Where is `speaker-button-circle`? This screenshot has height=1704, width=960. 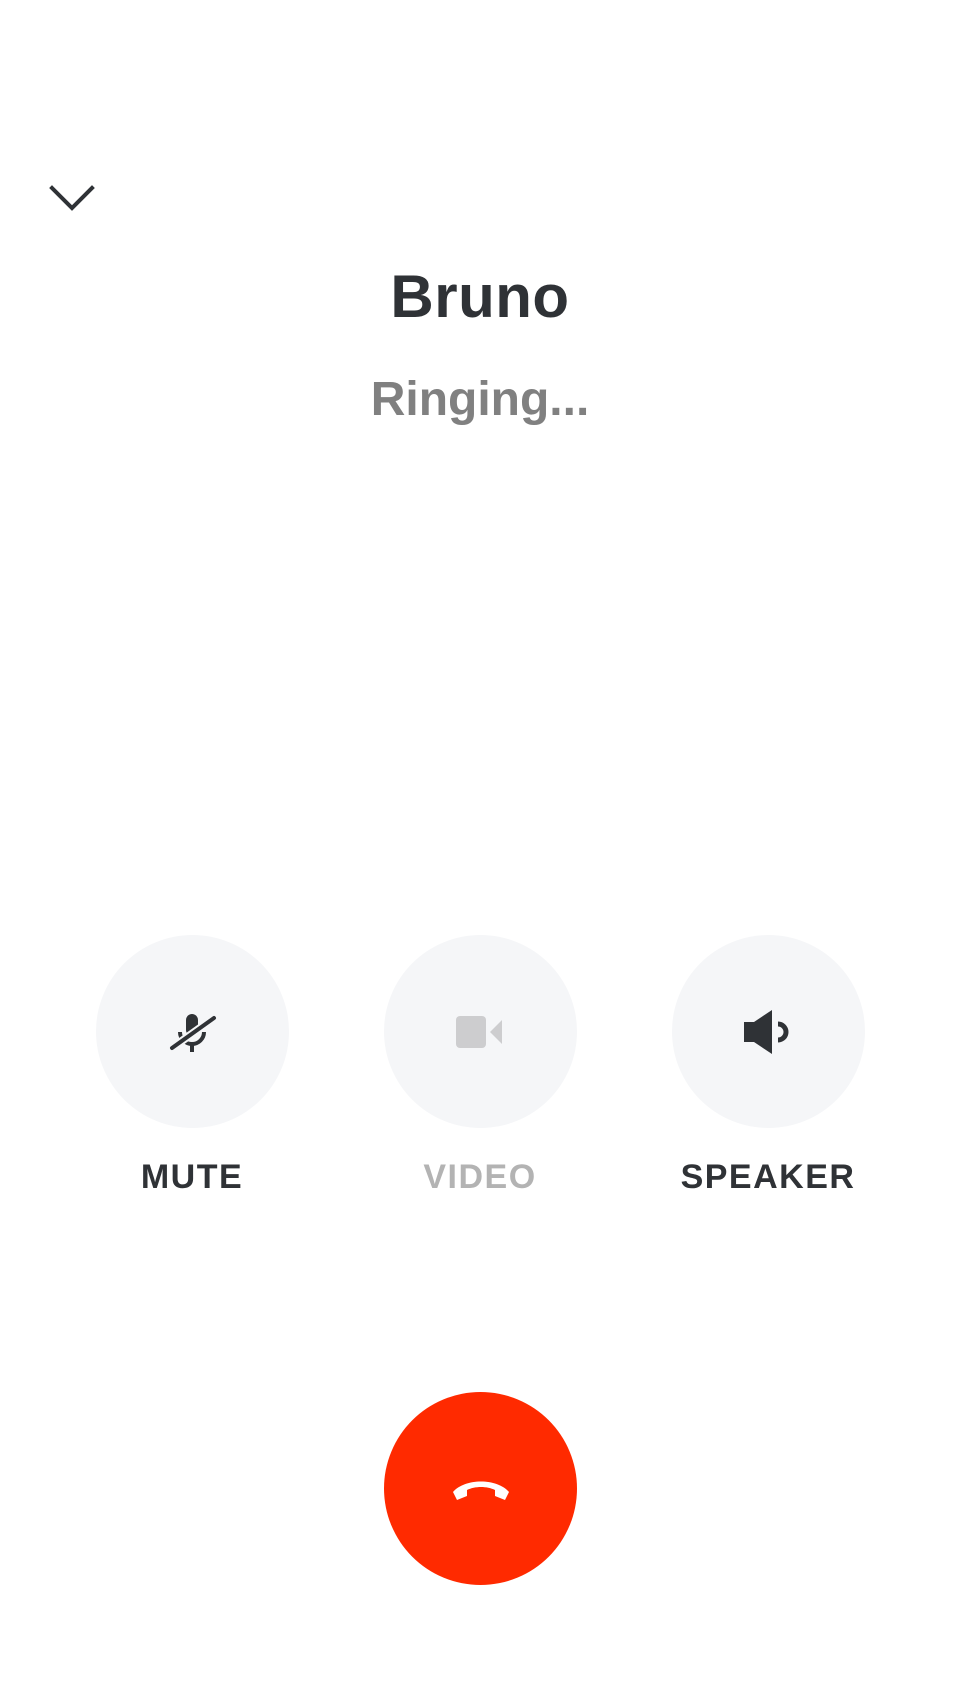
speaker-button-circle is located at coordinates (768, 1031).